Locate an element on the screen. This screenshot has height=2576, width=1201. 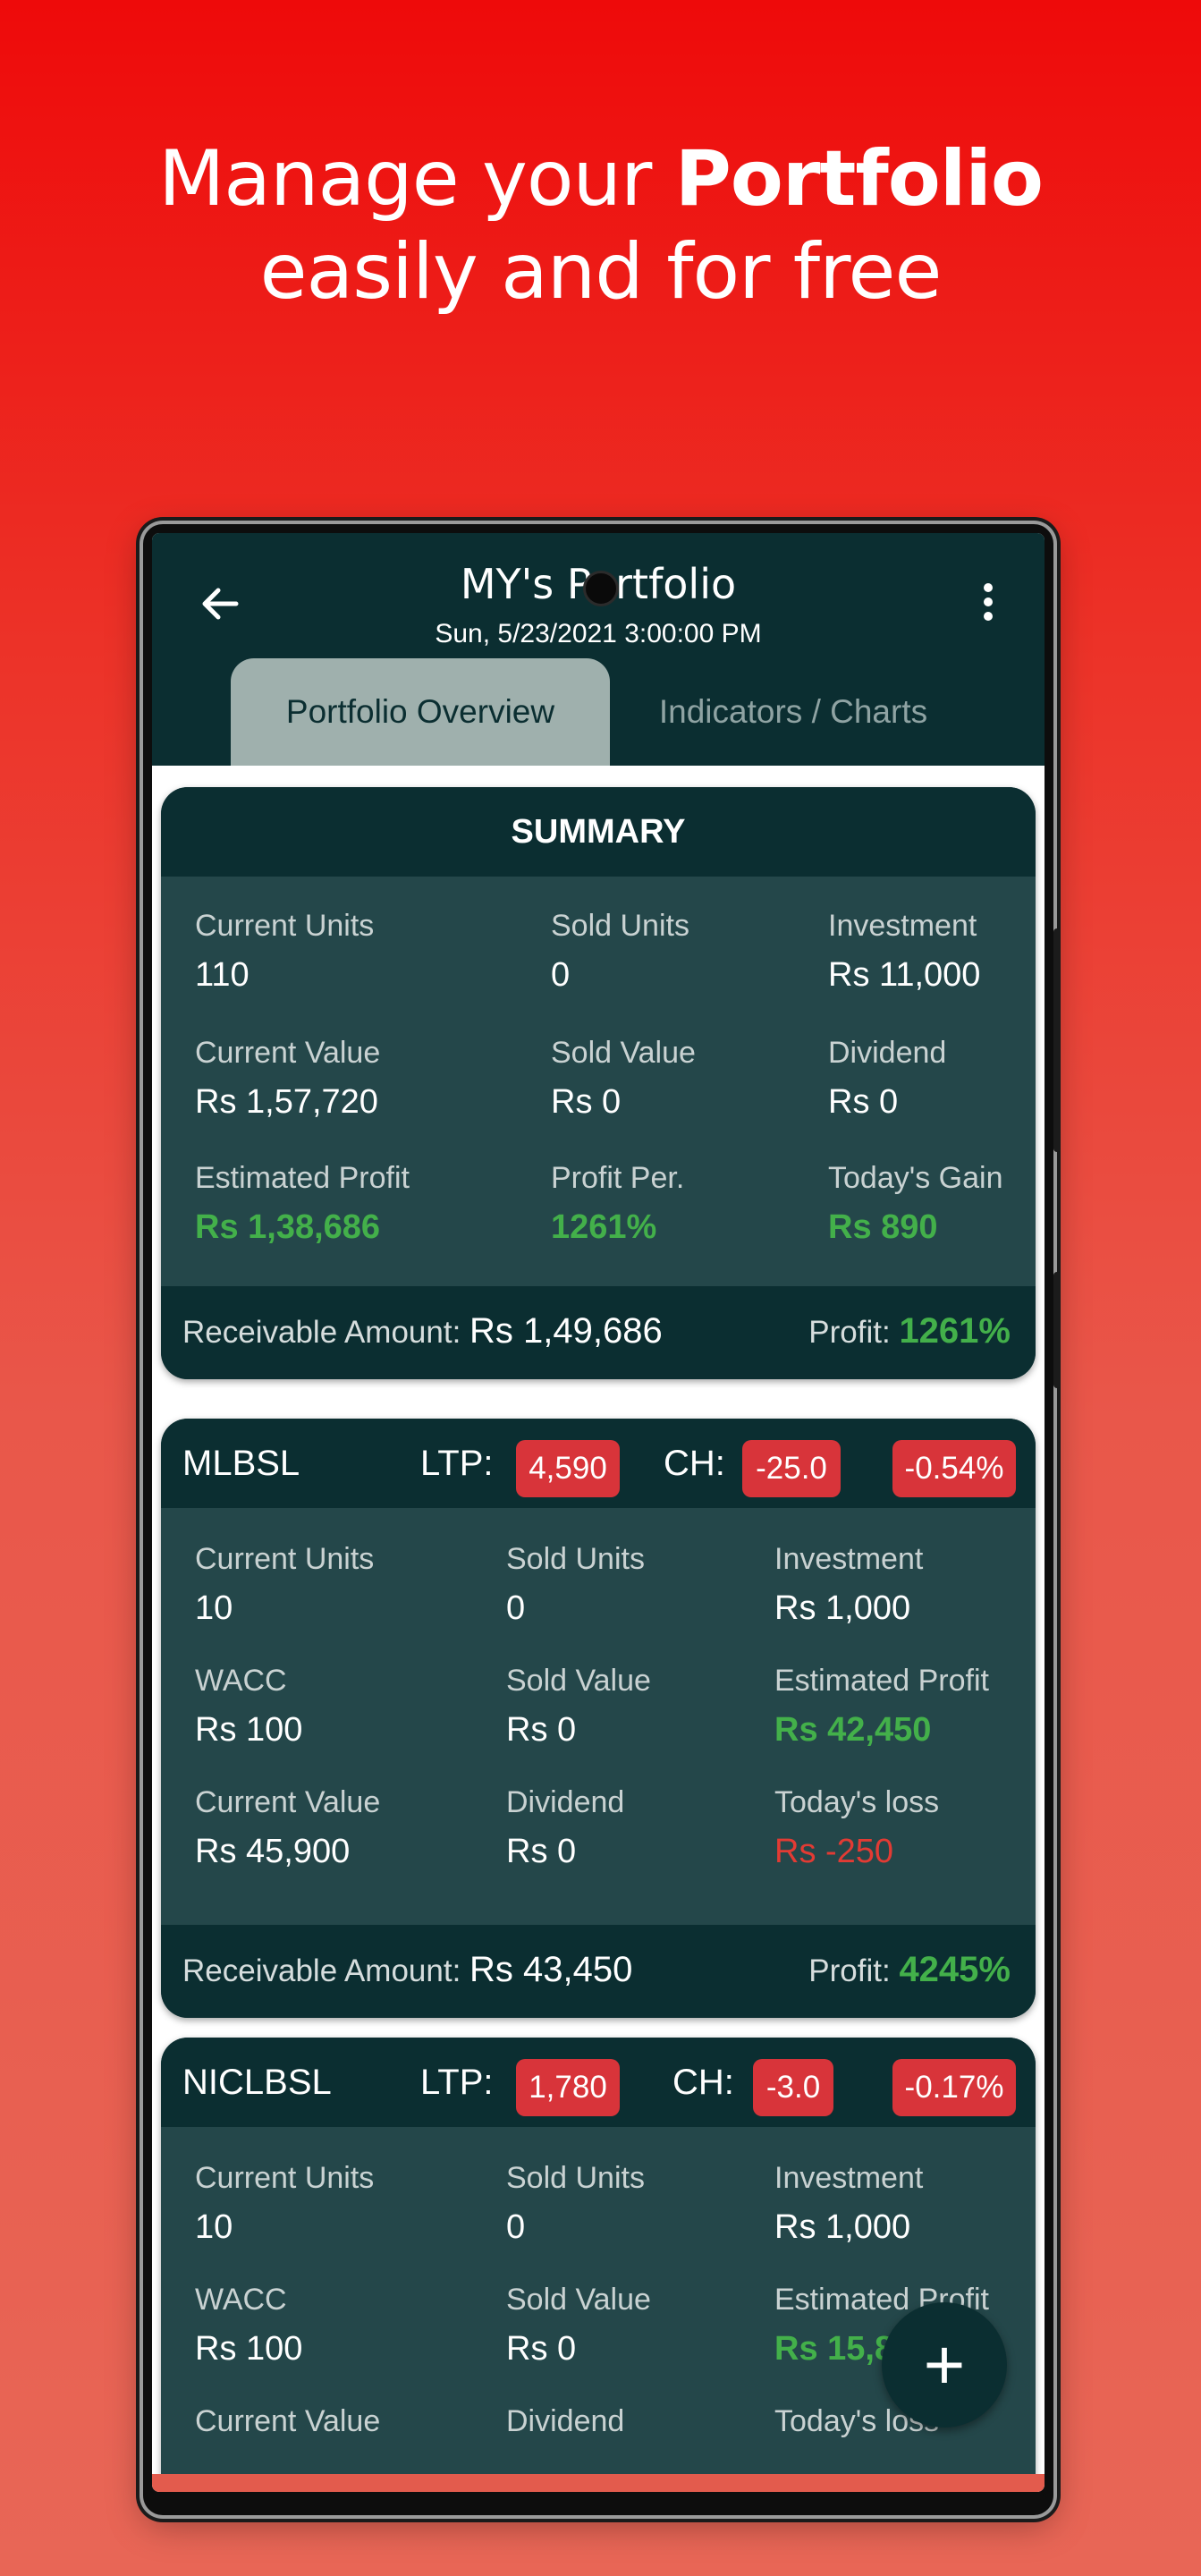
receivable-amount: Receivable Amount: Rs 43,450 is located at coordinates (407, 1970).